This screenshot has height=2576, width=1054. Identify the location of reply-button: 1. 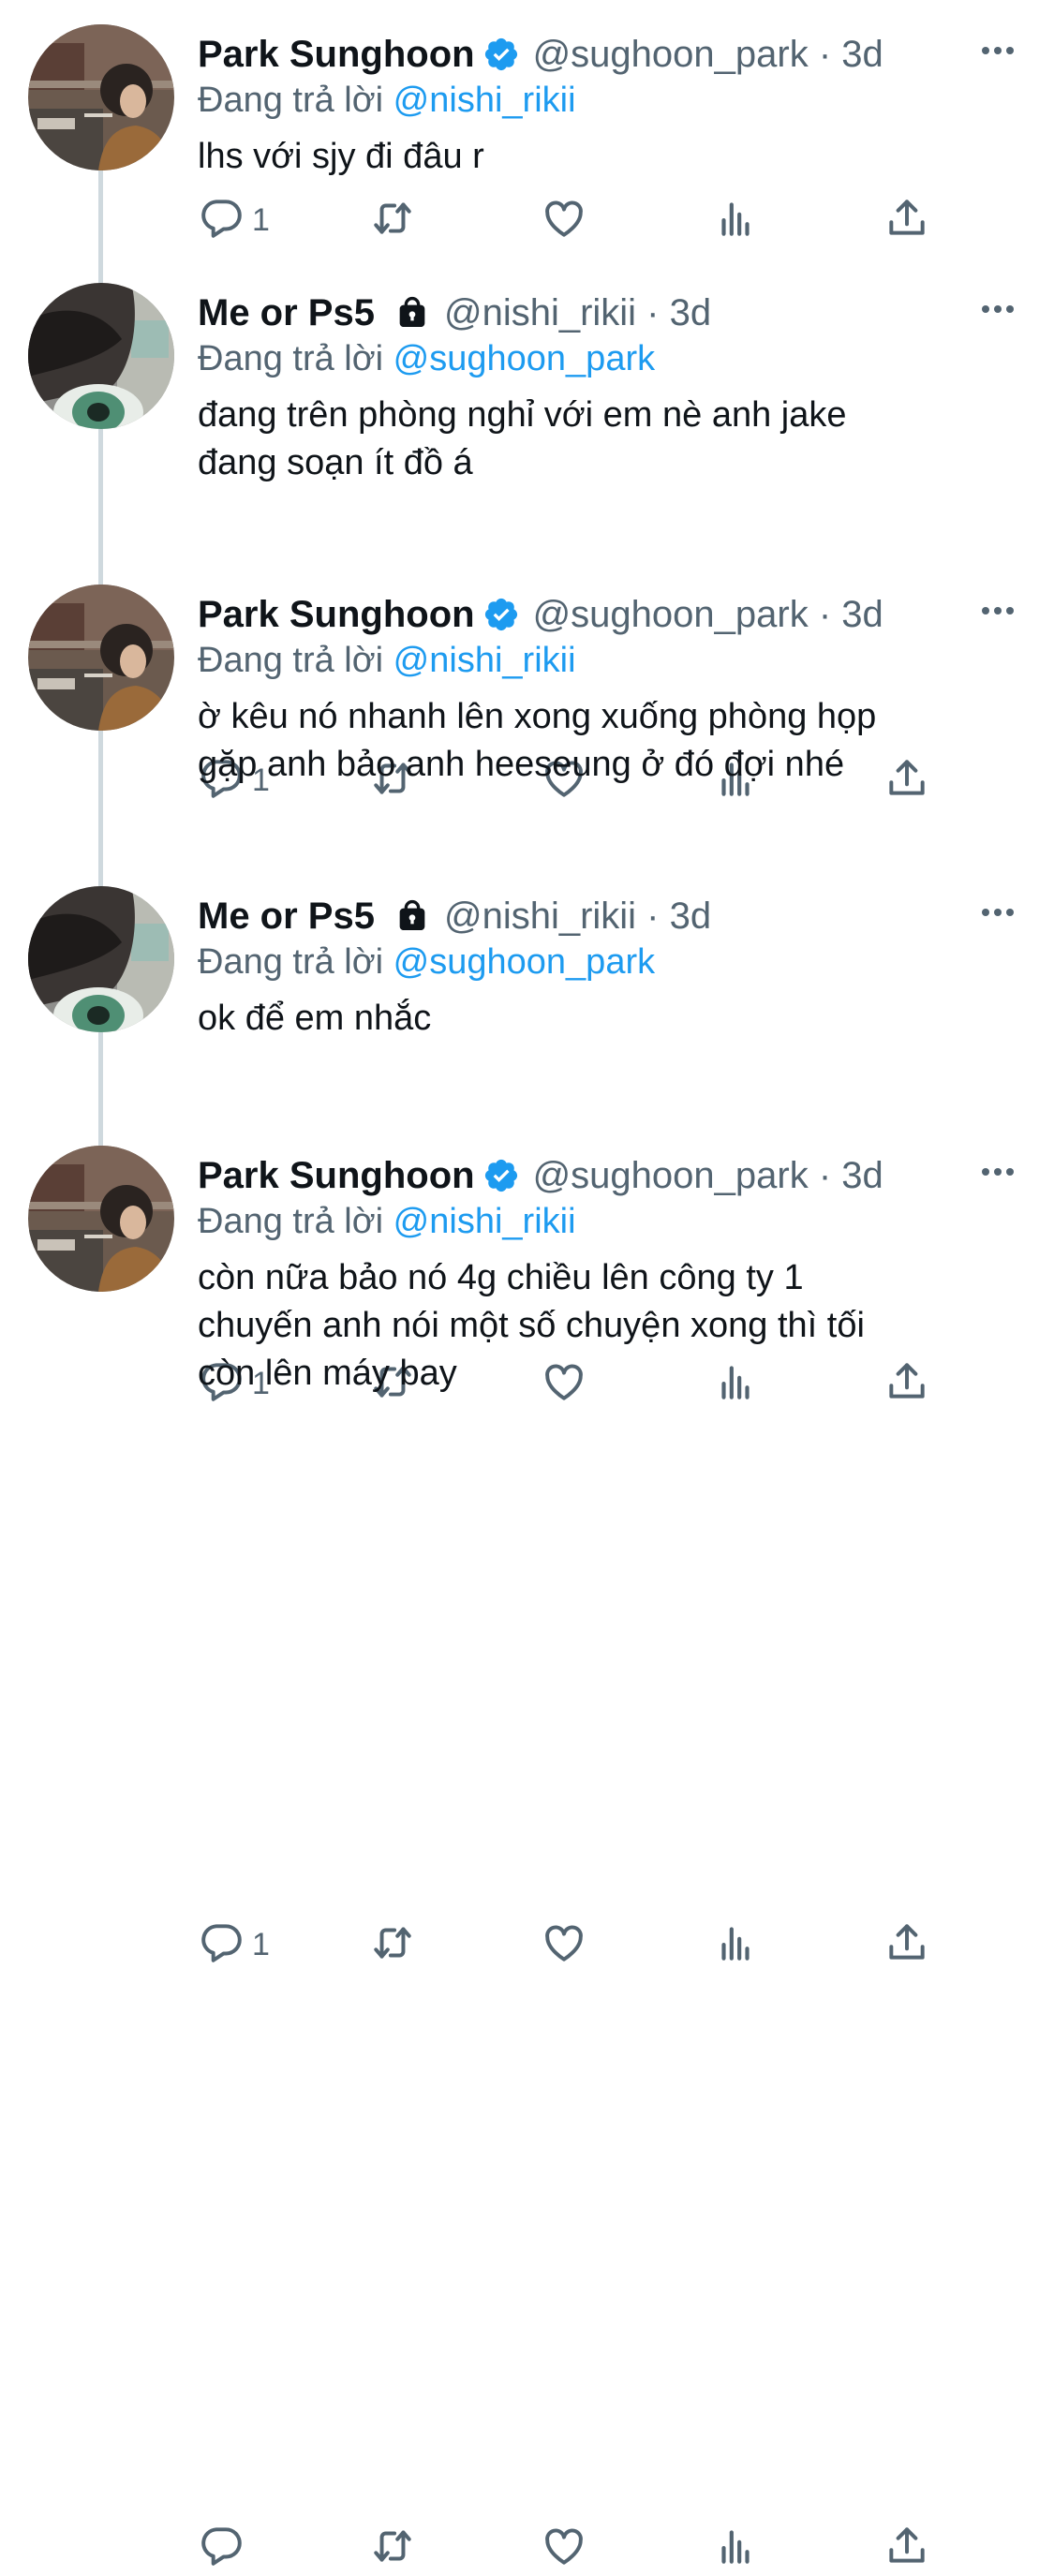
(234, 220).